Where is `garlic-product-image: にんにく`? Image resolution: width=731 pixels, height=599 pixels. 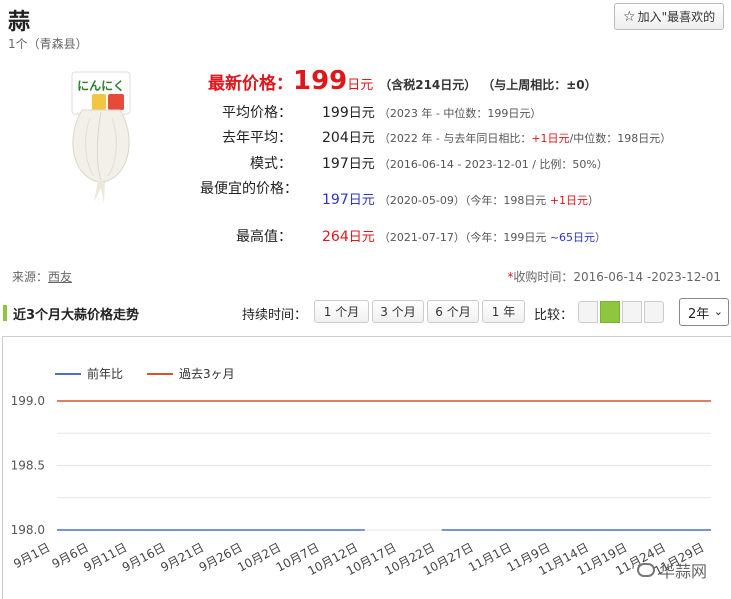
garlic-product-image: にんにく is located at coordinates (101, 137).